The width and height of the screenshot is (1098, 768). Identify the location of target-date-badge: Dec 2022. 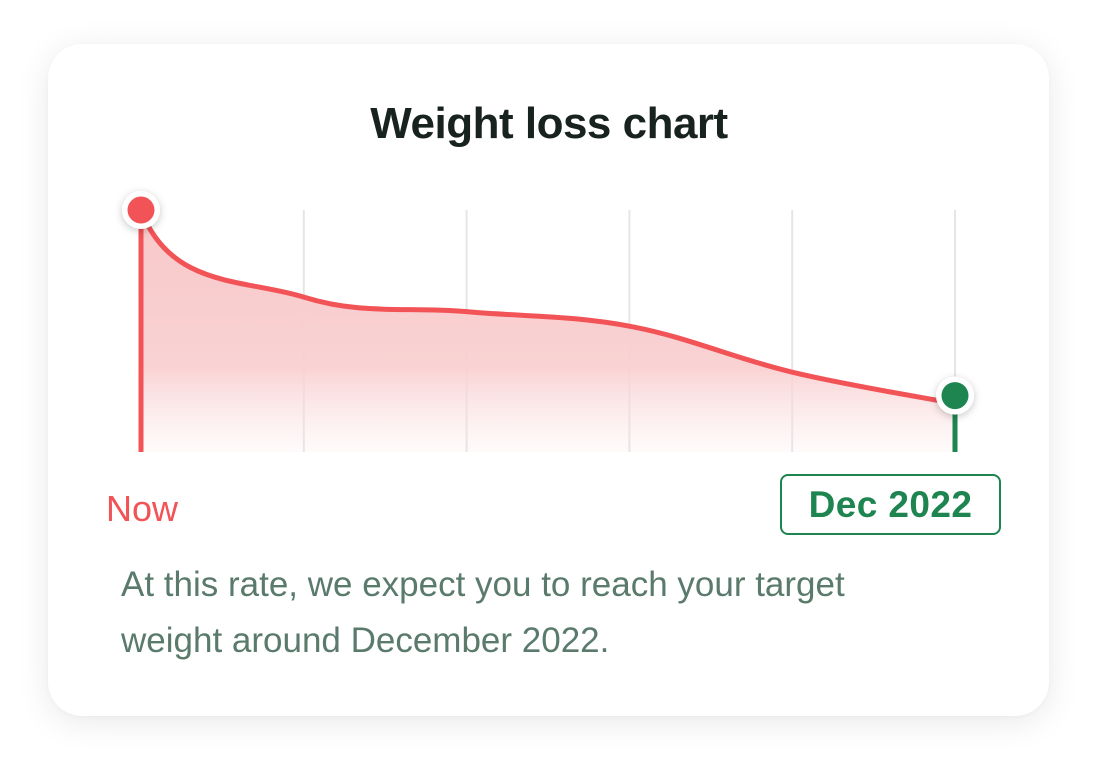
(890, 504).